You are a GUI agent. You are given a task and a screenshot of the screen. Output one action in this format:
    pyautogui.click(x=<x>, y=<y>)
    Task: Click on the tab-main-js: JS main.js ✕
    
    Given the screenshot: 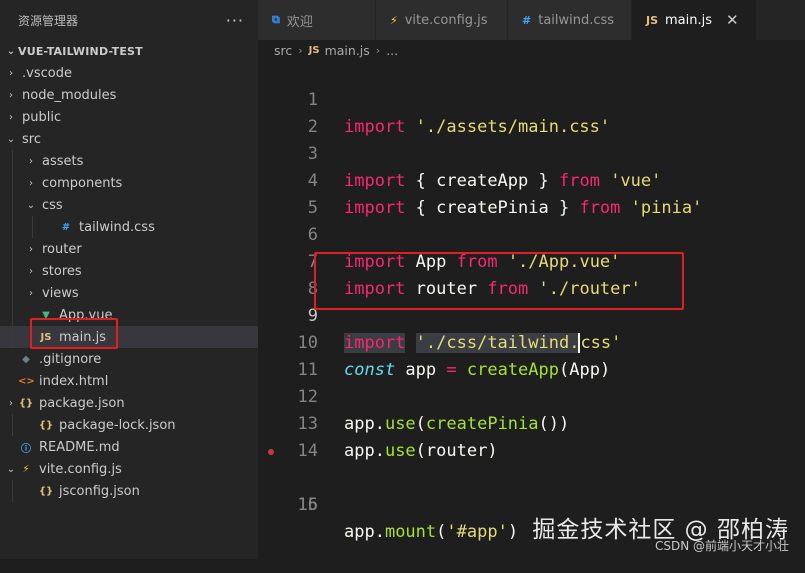 What is the action you would take?
    pyautogui.click(x=694, y=20)
    